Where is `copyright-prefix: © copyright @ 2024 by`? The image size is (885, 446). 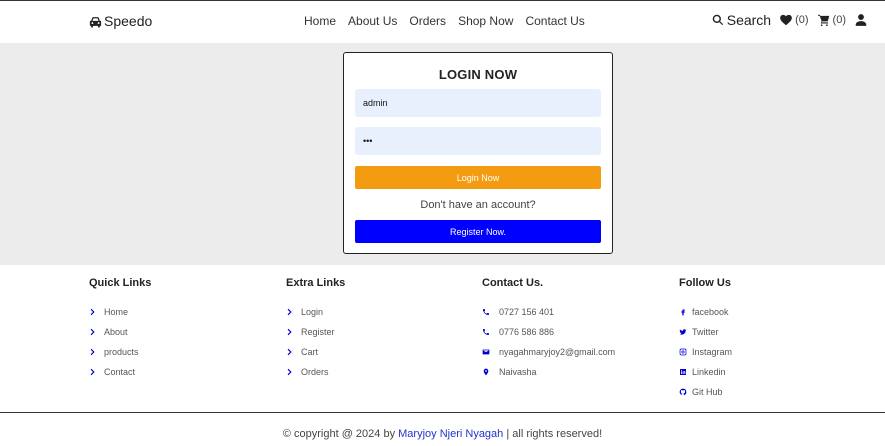
copyright-prefix: © copyright @ 2024 by is located at coordinates (340, 434).